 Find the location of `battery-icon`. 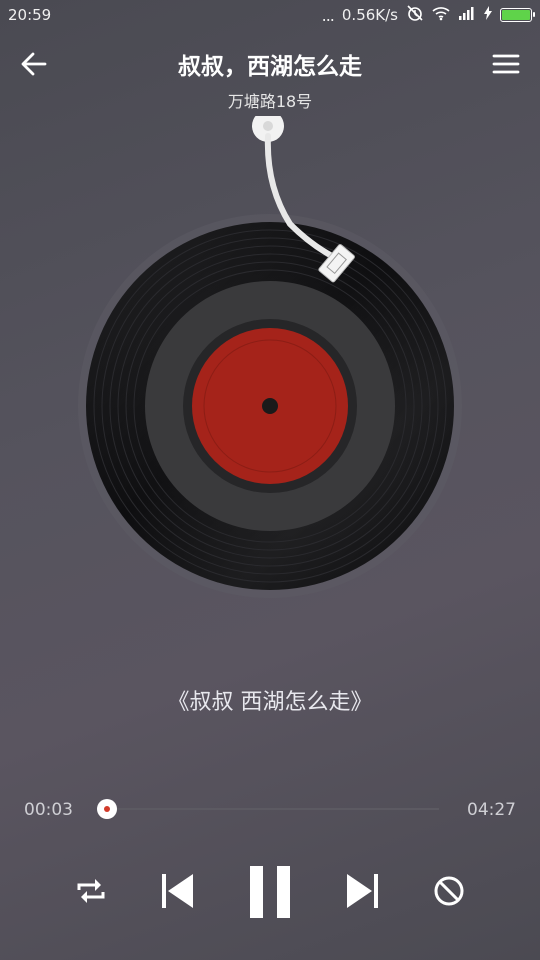

battery-icon is located at coordinates (517, 15).